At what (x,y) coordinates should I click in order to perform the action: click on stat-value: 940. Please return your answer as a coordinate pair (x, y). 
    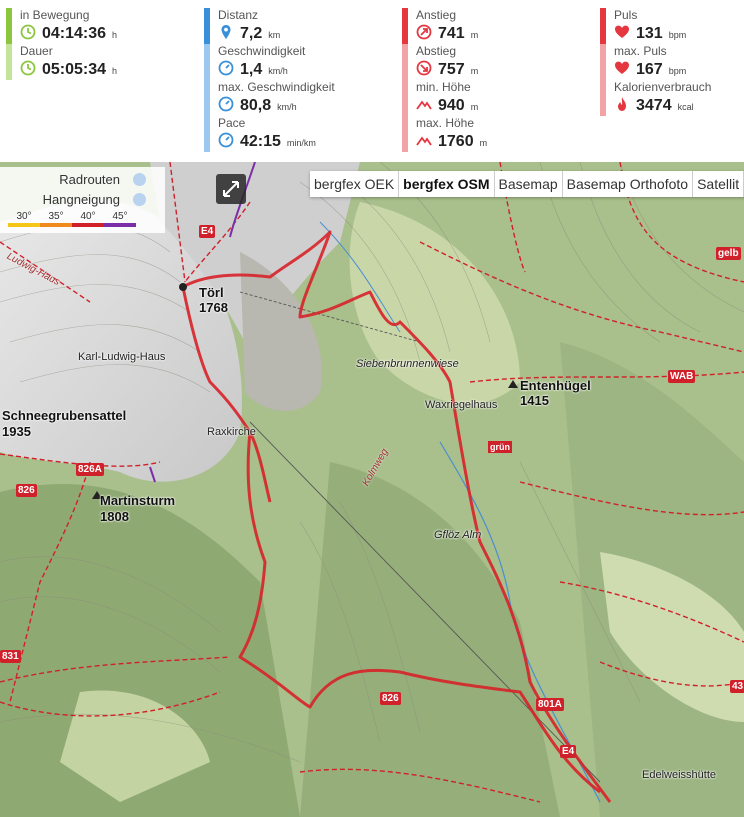
    Looking at the image, I should click on (451, 105).